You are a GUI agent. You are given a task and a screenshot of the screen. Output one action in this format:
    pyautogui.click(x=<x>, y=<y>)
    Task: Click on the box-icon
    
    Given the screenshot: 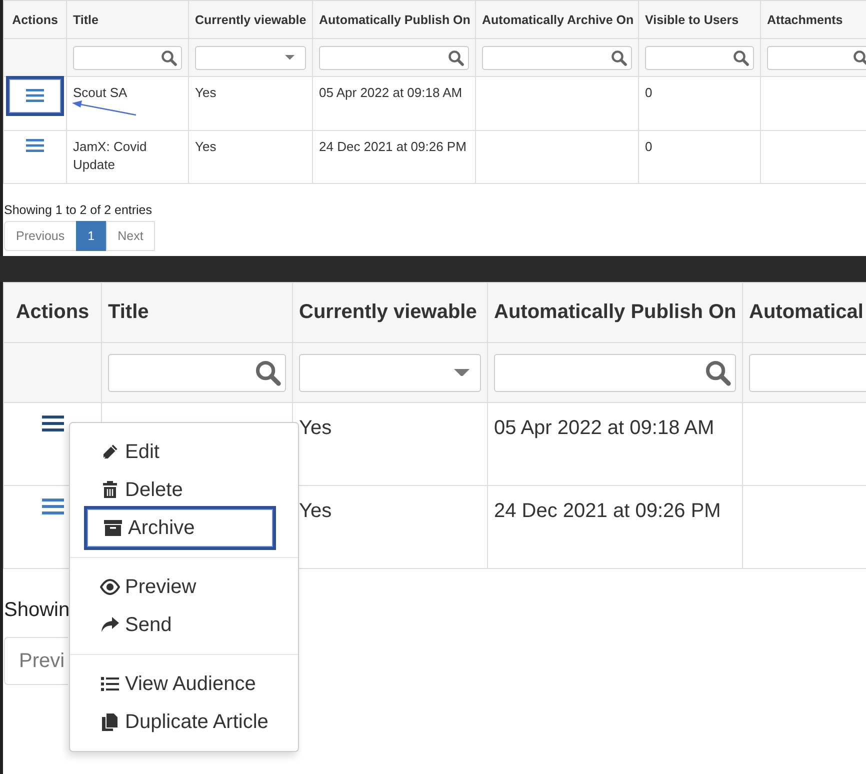 What is the action you would take?
    pyautogui.click(x=113, y=528)
    